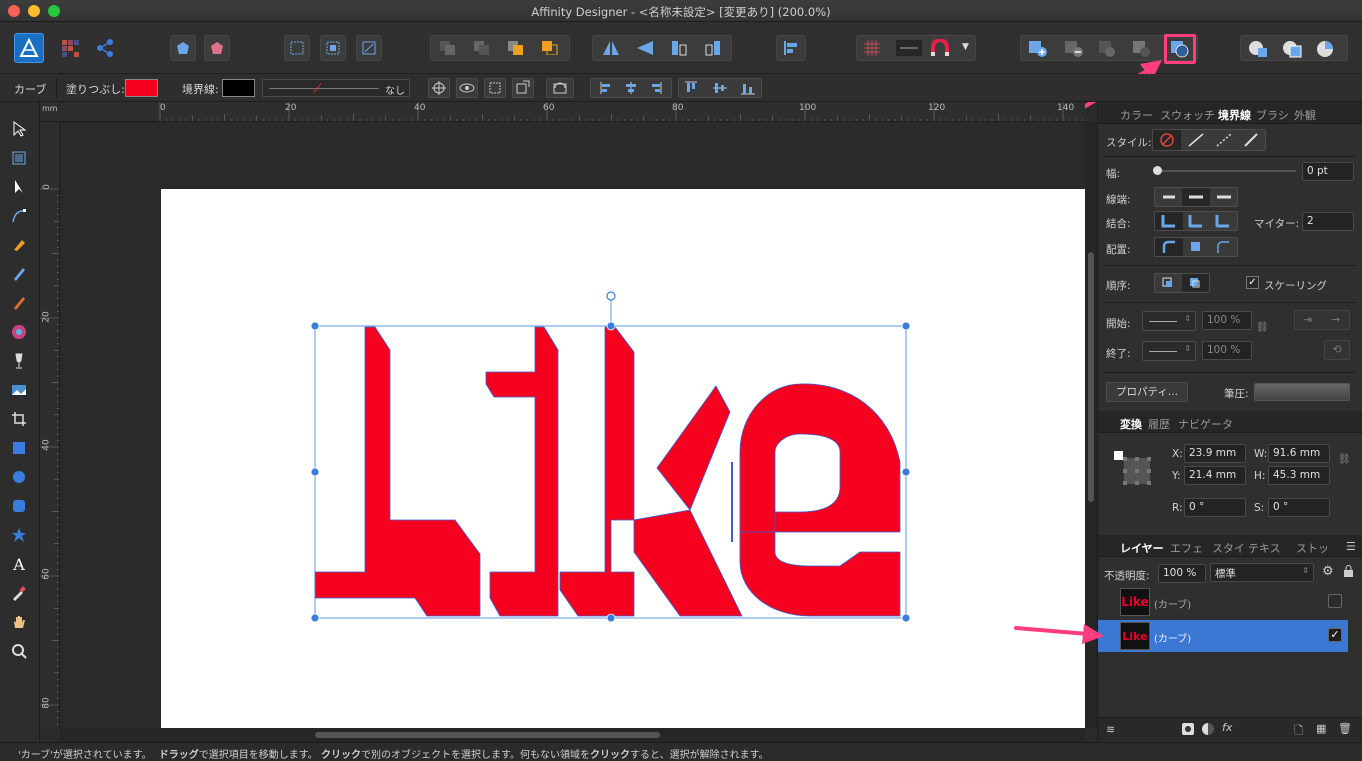 This screenshot has width=1362, height=761. I want to click on rounded-rectangle-tool-icon, so click(19, 506).